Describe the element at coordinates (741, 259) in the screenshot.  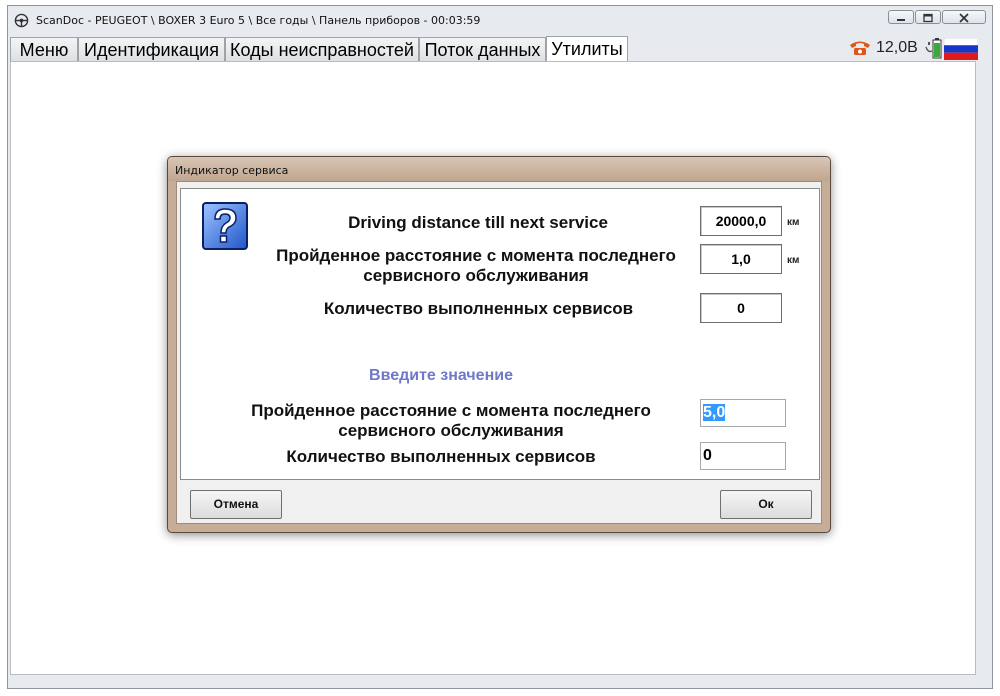
I see `distance-since-service-value: 1,0` at that location.